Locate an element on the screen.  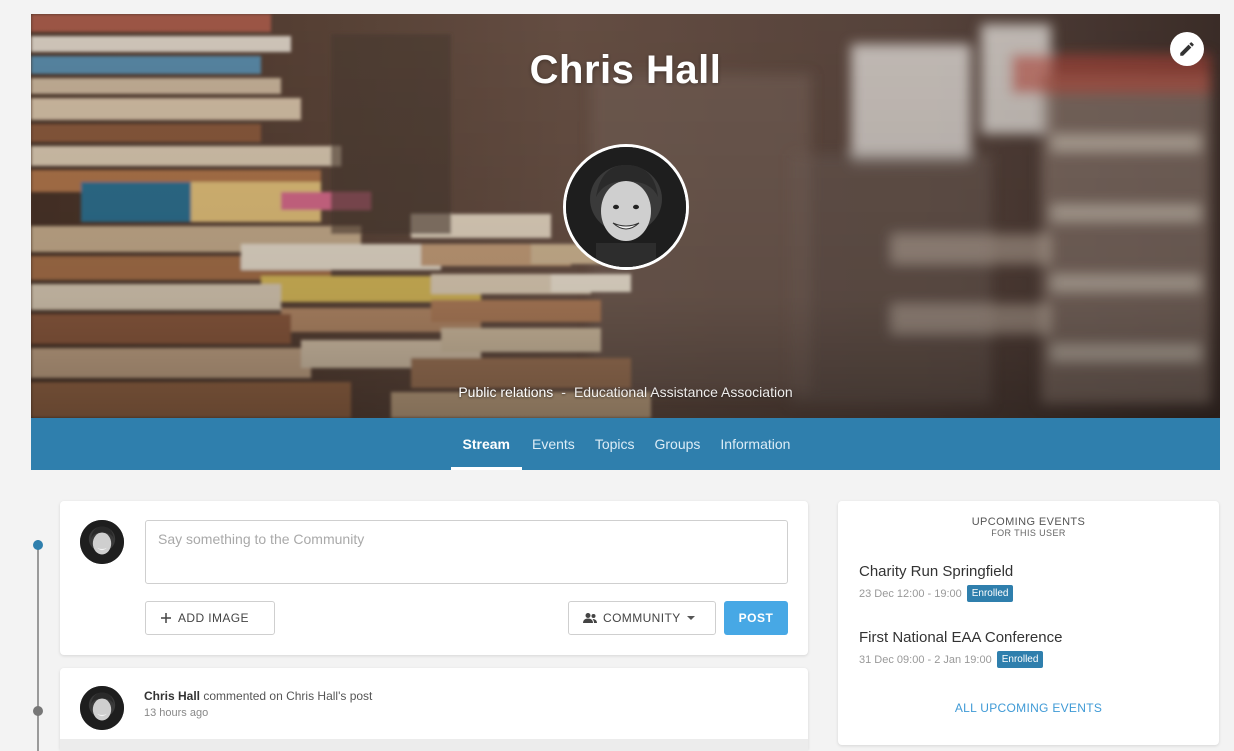
add-image-button: ADD IMAGE is located at coordinates (210, 618).